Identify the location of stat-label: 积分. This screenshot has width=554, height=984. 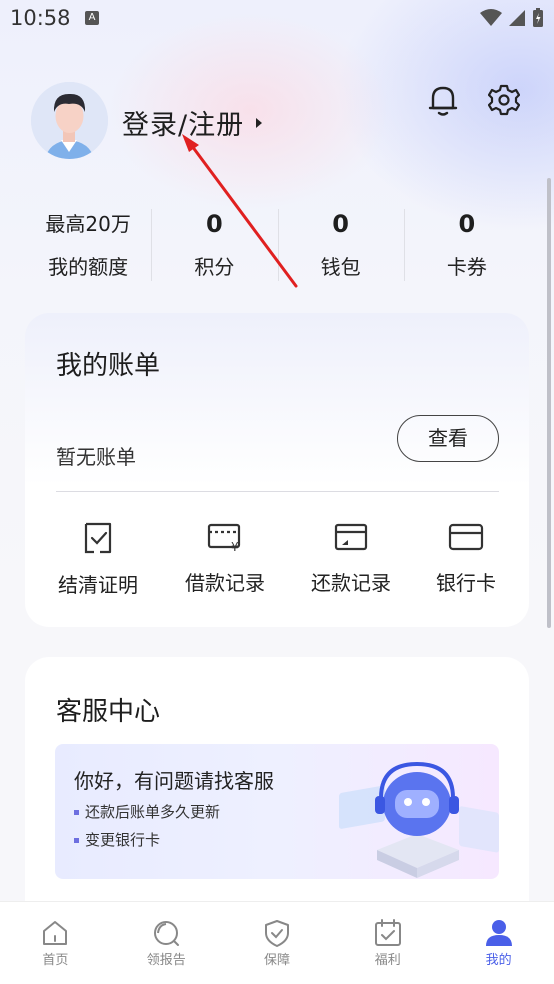
(214, 267).